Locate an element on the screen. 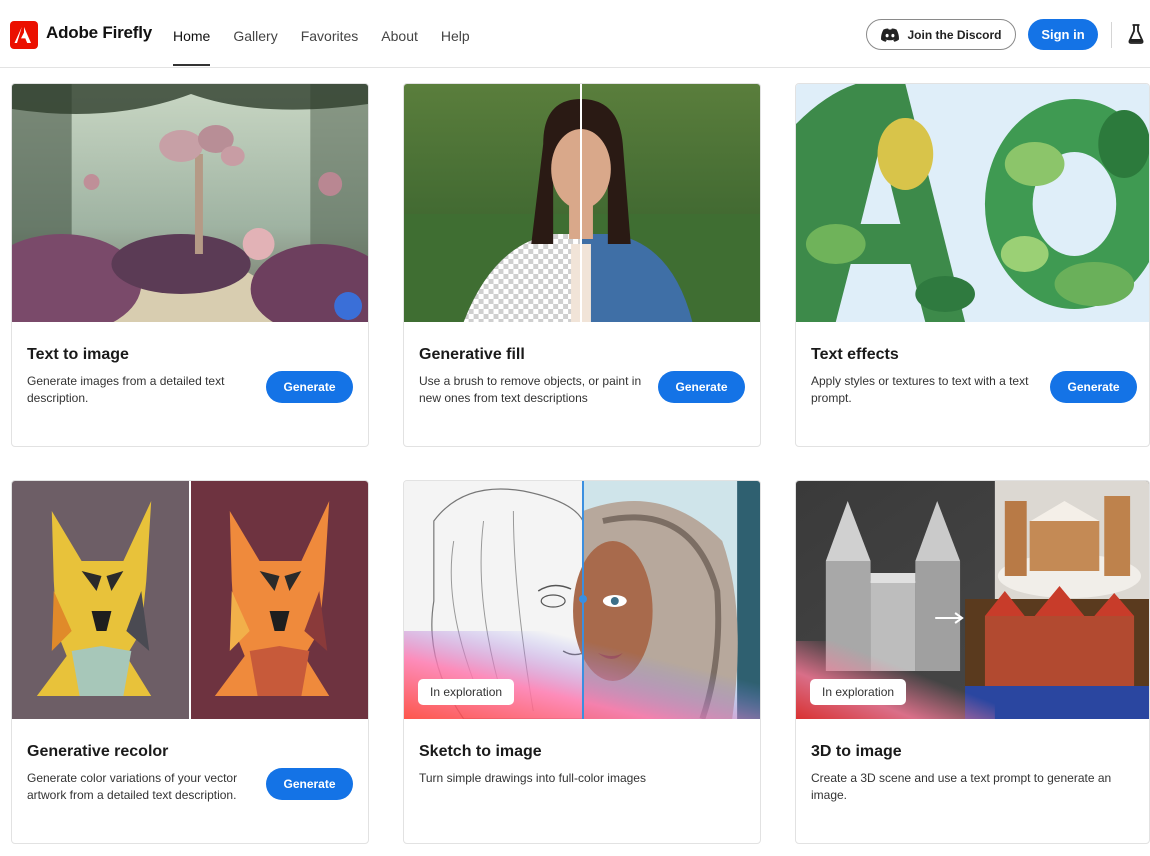 Image resolution: width=1150 pixels, height=856 pixels. nav-help: Help is located at coordinates (455, 47).